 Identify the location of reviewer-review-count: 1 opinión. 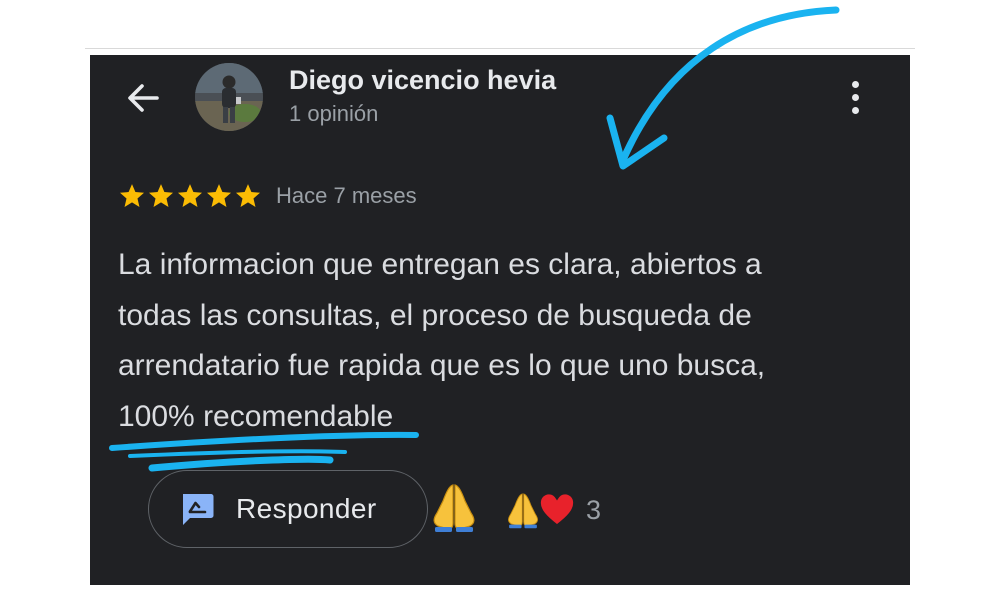
(334, 113).